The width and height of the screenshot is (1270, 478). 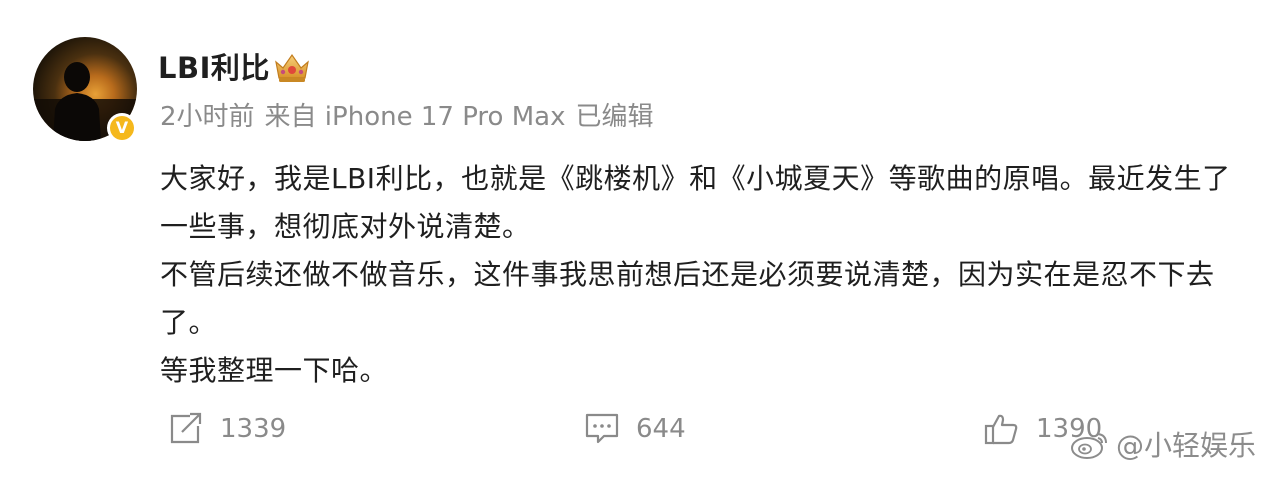 What do you see at coordinates (614, 117) in the screenshot?
I see `edited-label: 已编辑` at bounding box center [614, 117].